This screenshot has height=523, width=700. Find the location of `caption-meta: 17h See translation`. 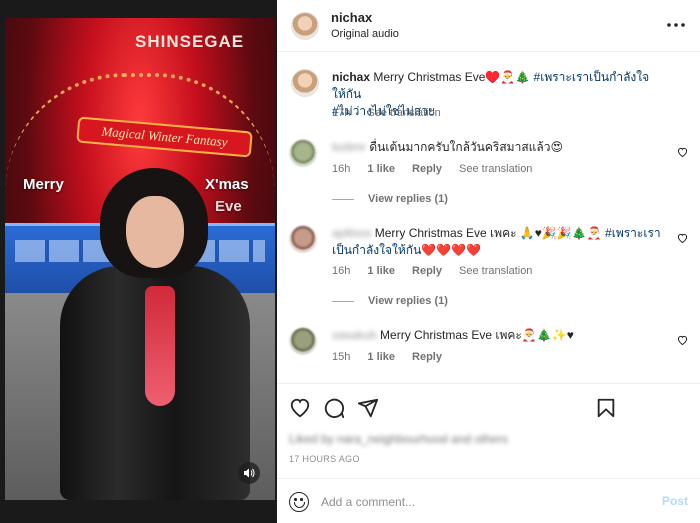

caption-meta: 17h See translation is located at coordinates (393, 113).